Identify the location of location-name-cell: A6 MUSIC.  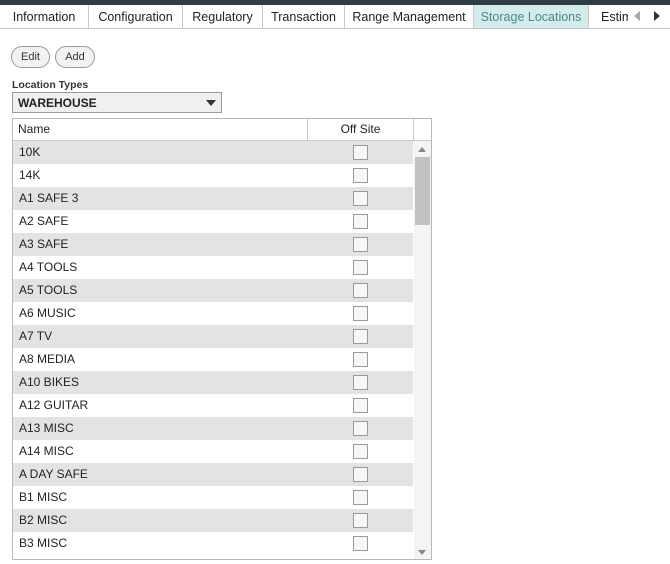
(47, 313).